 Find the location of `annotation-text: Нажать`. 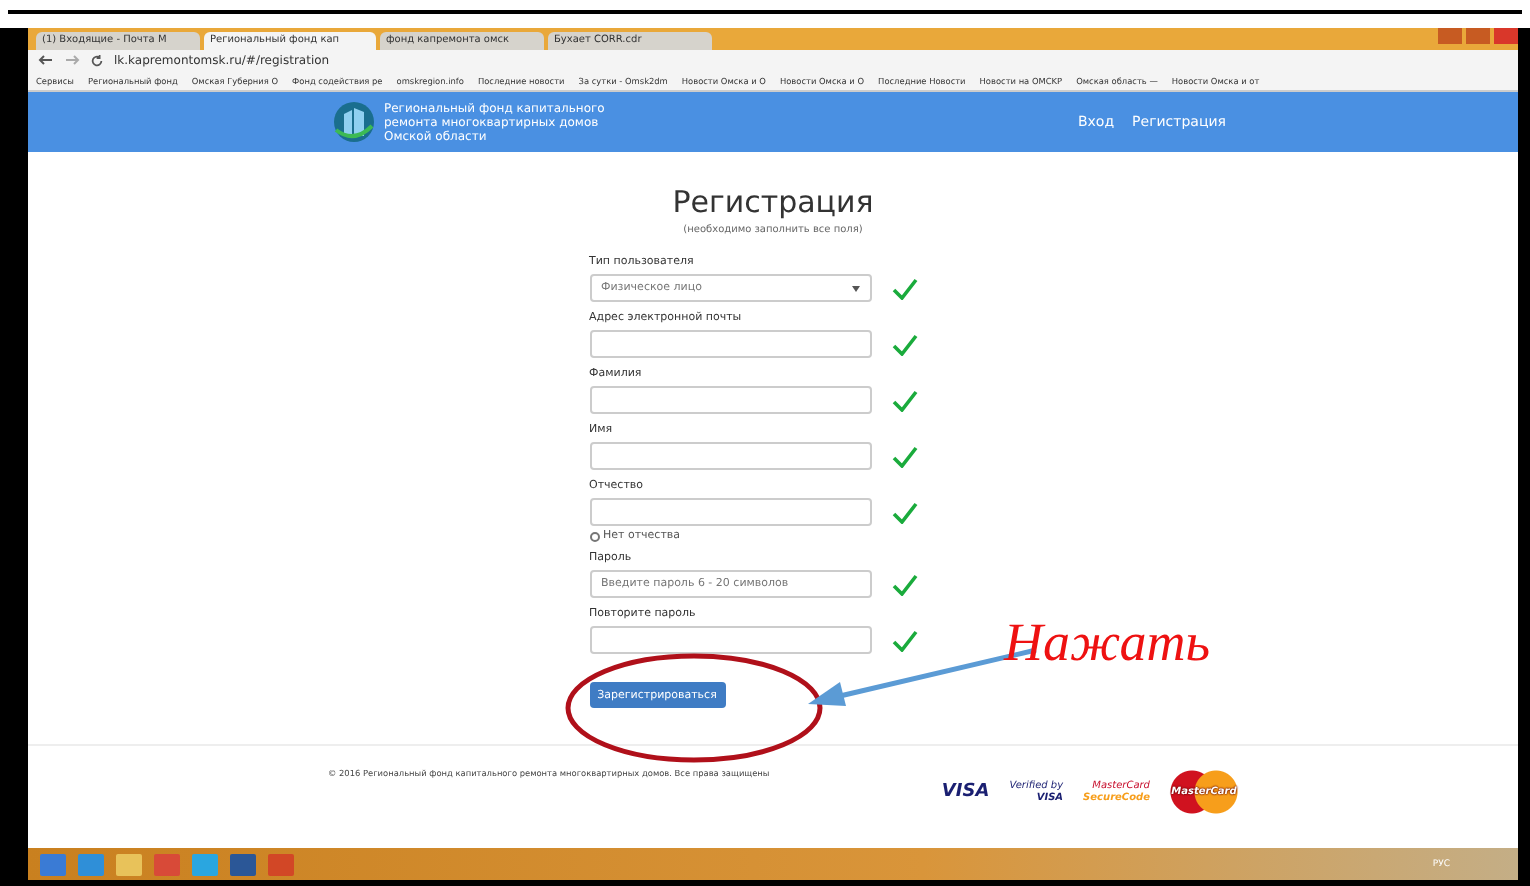

annotation-text: Нажать is located at coordinates (1107, 643).